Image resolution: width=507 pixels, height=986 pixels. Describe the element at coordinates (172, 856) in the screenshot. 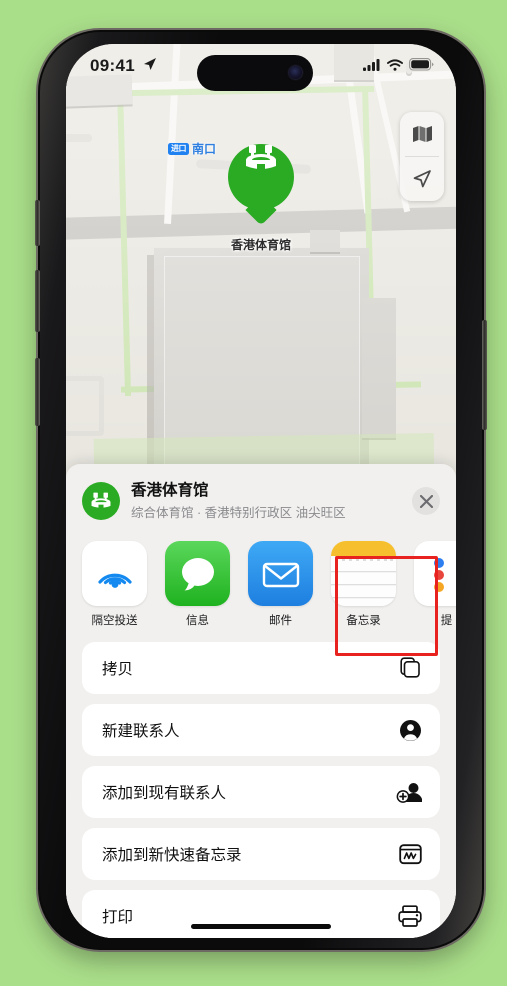

I see `action-label: 添加到新快速备忘录` at that location.